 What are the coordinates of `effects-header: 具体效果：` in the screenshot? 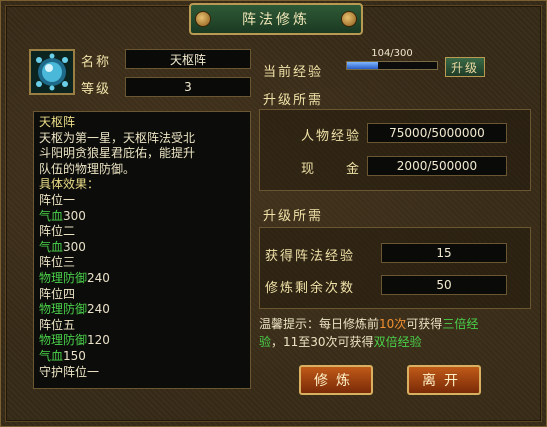 It's located at (69, 184).